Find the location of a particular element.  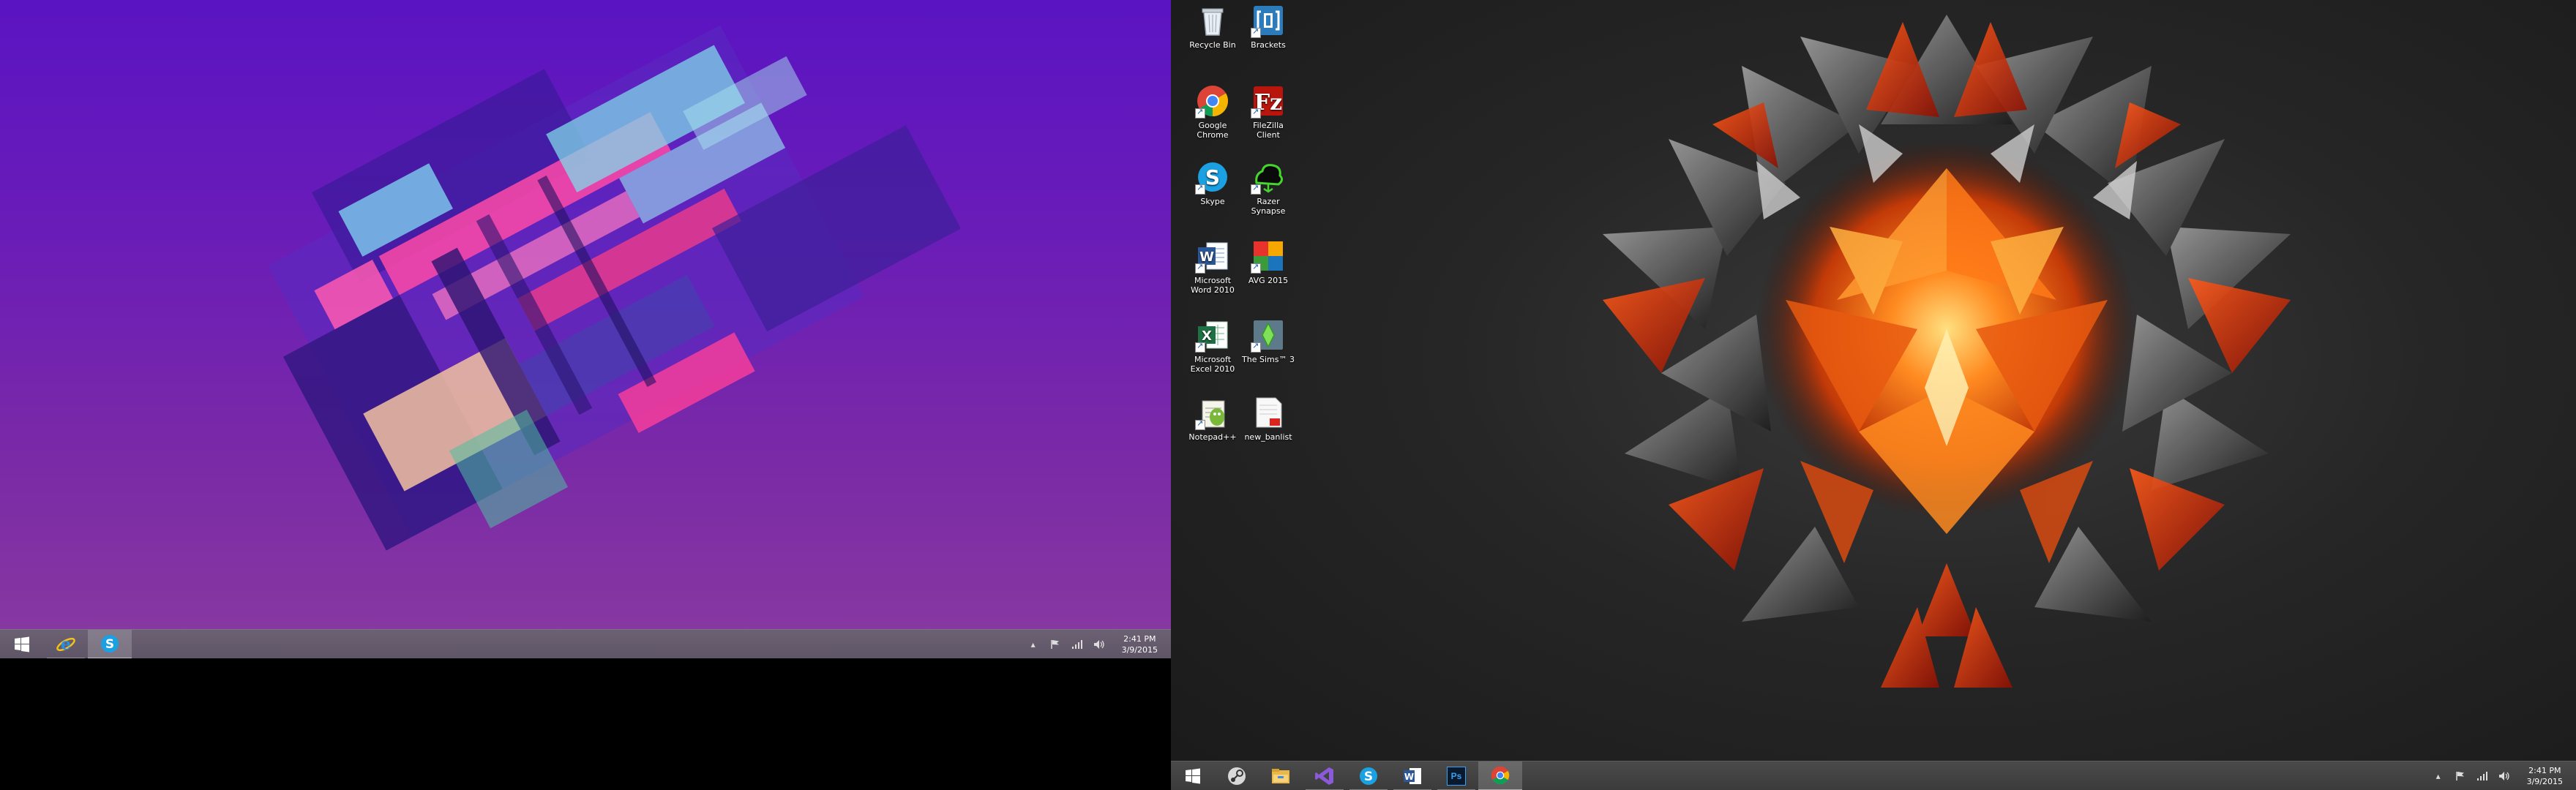

steam-button is located at coordinates (1237, 775).